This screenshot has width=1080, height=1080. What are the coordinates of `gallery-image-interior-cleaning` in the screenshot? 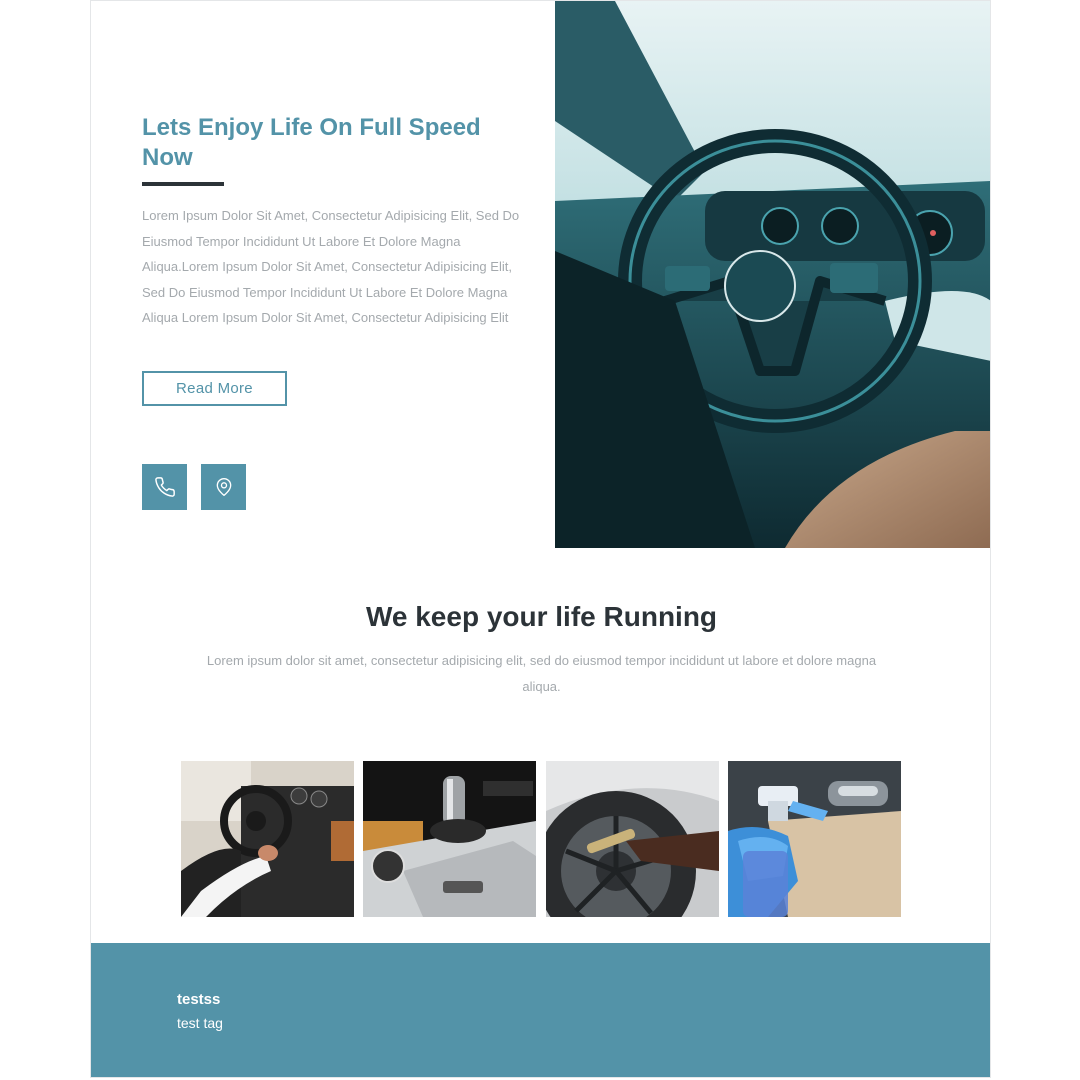 It's located at (814, 839).